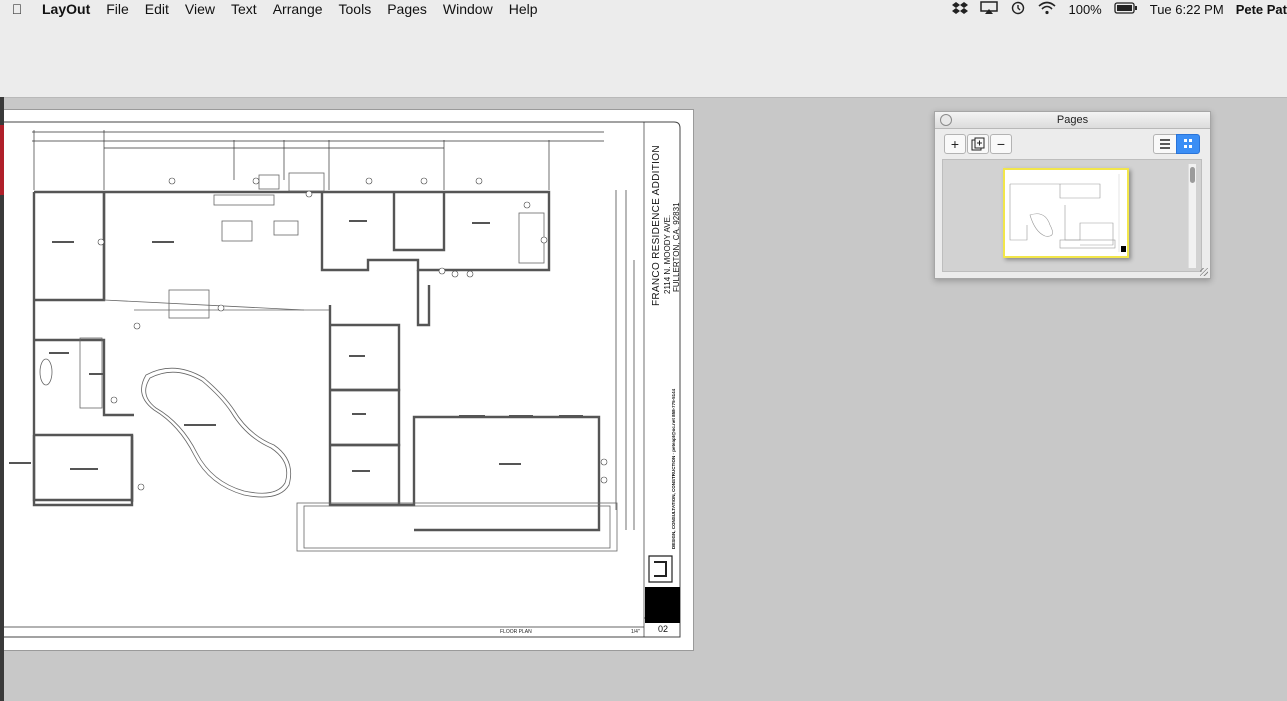  Describe the element at coordinates (955, 144) in the screenshot. I see `add-page-button: +` at that location.